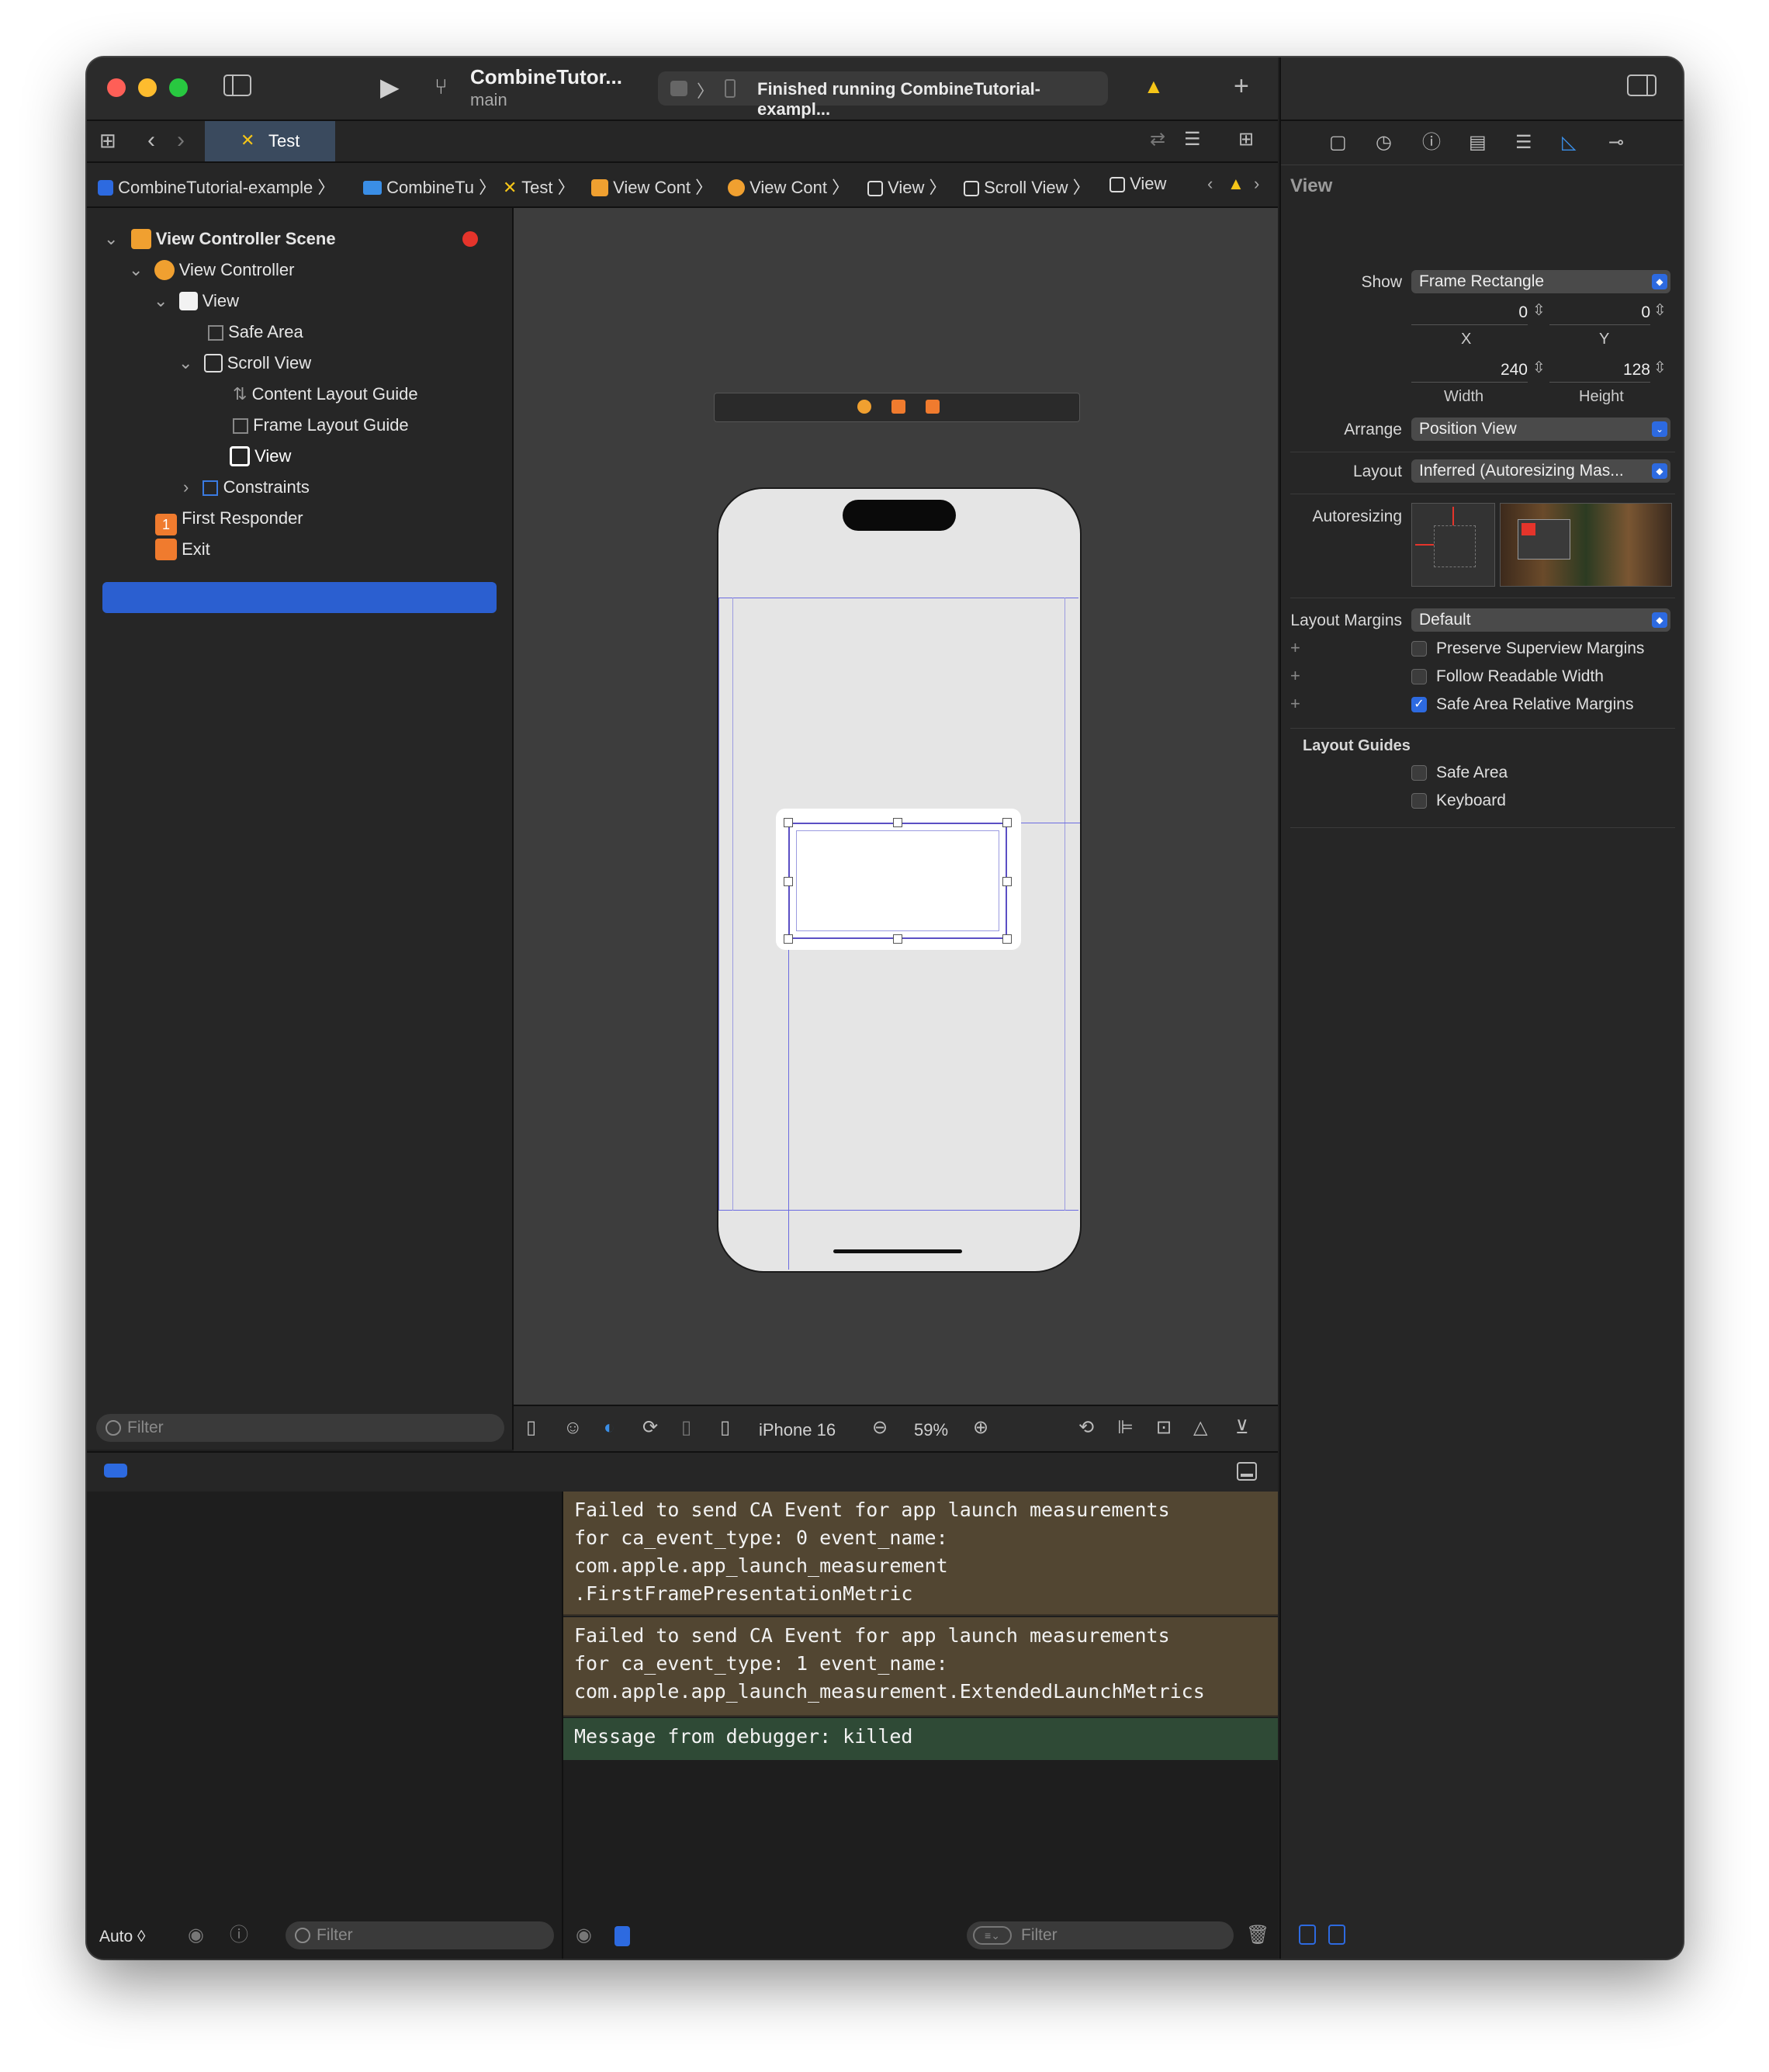 This screenshot has height=2072, width=1769. I want to click on top-strut, so click(1453, 516).